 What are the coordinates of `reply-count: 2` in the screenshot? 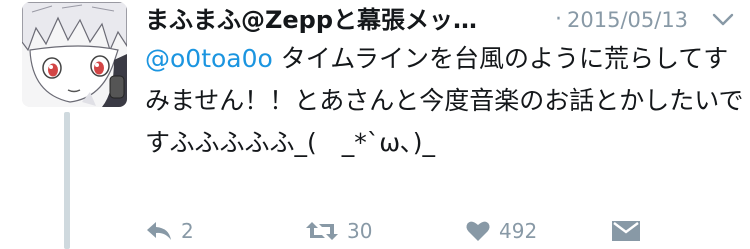 It's located at (187, 231).